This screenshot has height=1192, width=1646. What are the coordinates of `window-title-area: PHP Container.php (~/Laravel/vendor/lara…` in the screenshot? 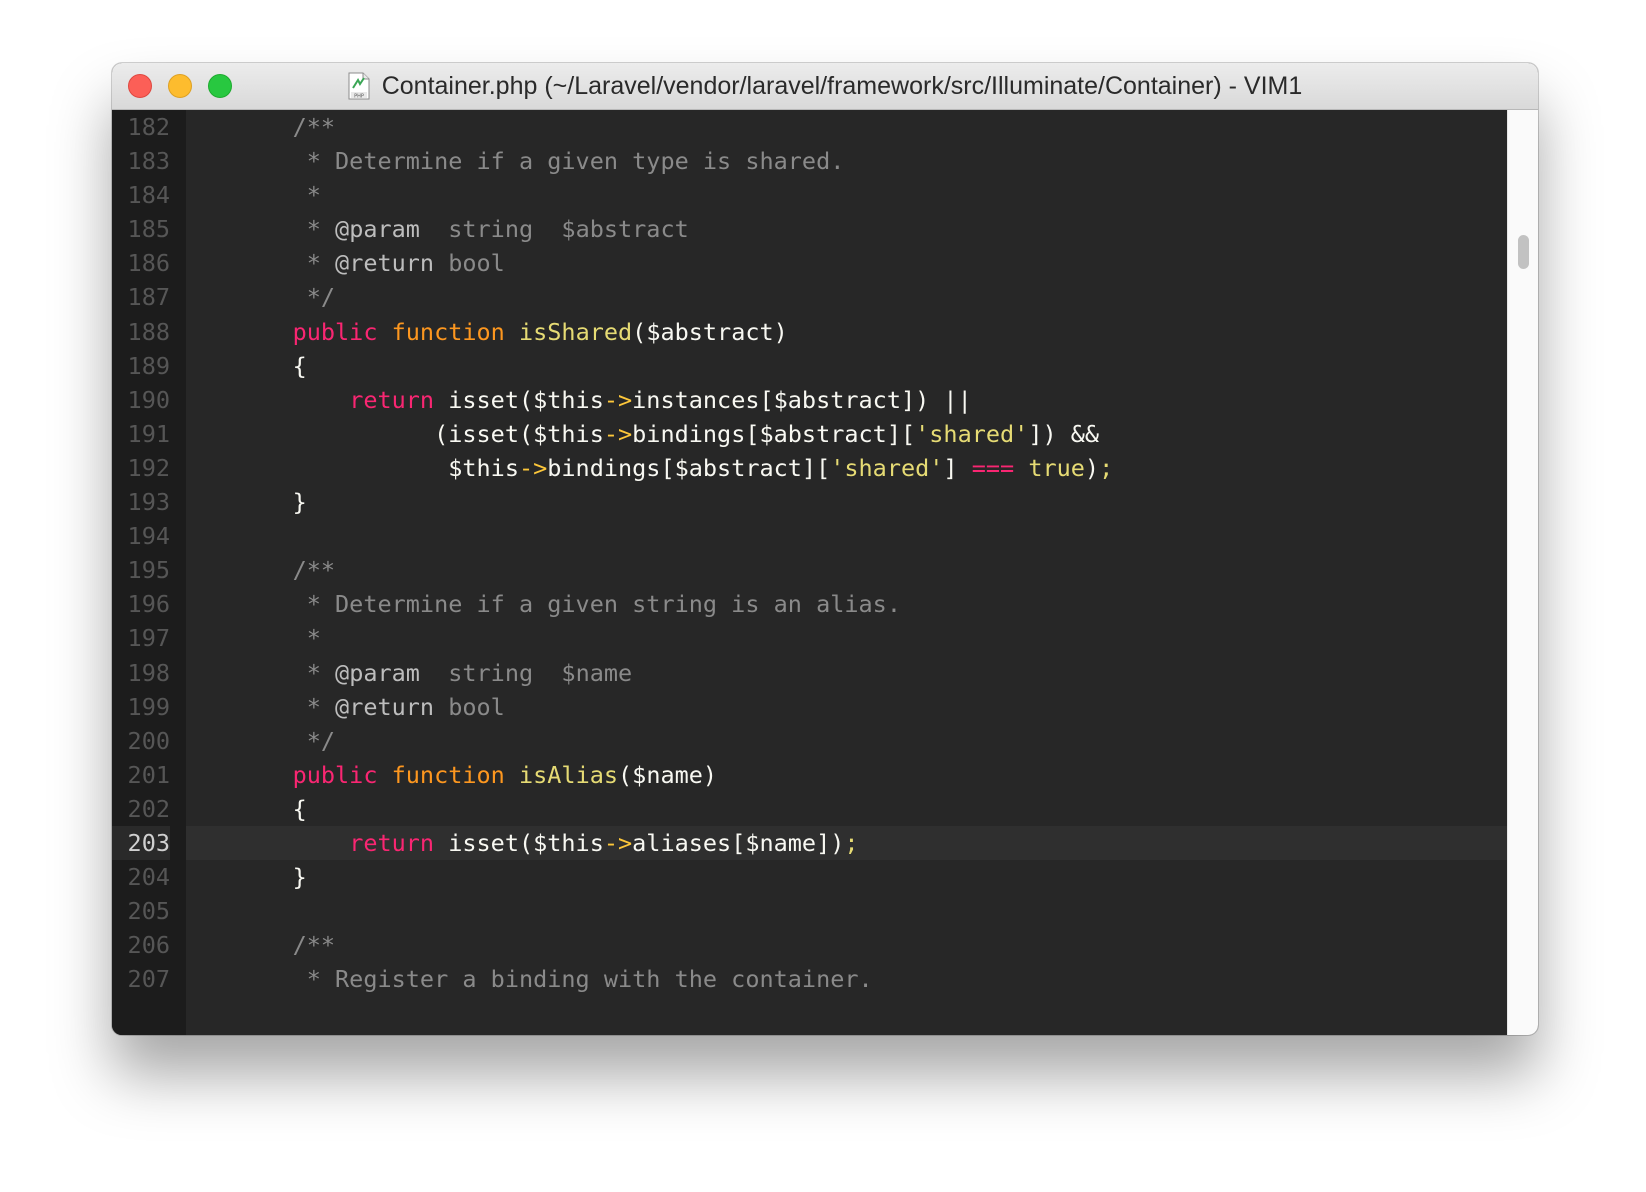 It's located at (825, 86).